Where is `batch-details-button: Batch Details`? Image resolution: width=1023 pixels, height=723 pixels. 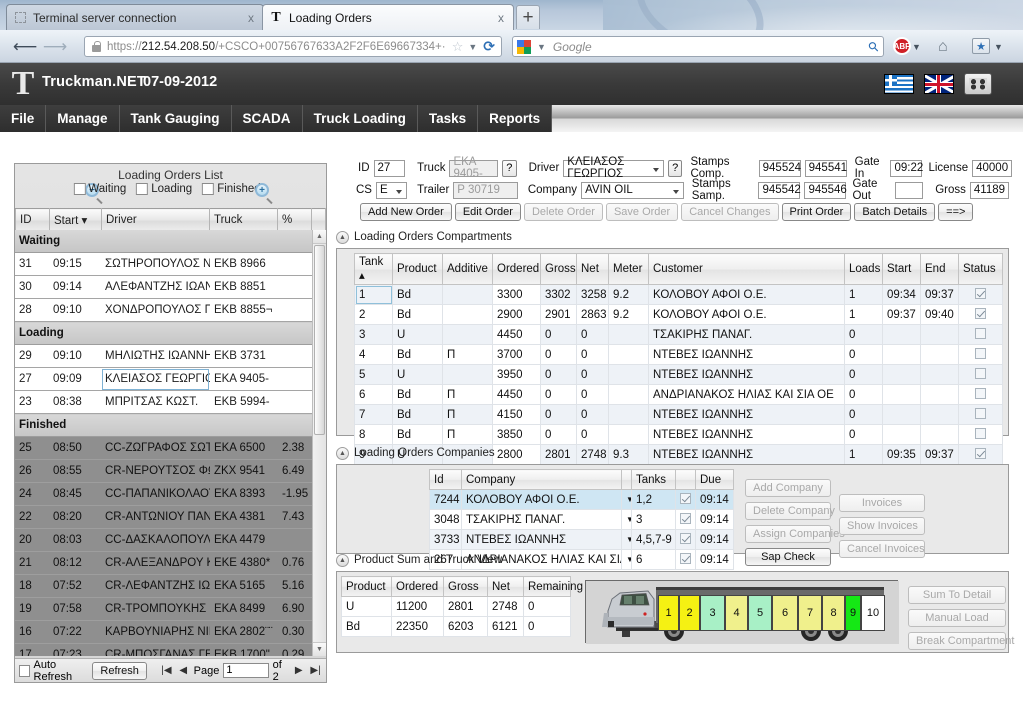 batch-details-button: Batch Details is located at coordinates (895, 212).